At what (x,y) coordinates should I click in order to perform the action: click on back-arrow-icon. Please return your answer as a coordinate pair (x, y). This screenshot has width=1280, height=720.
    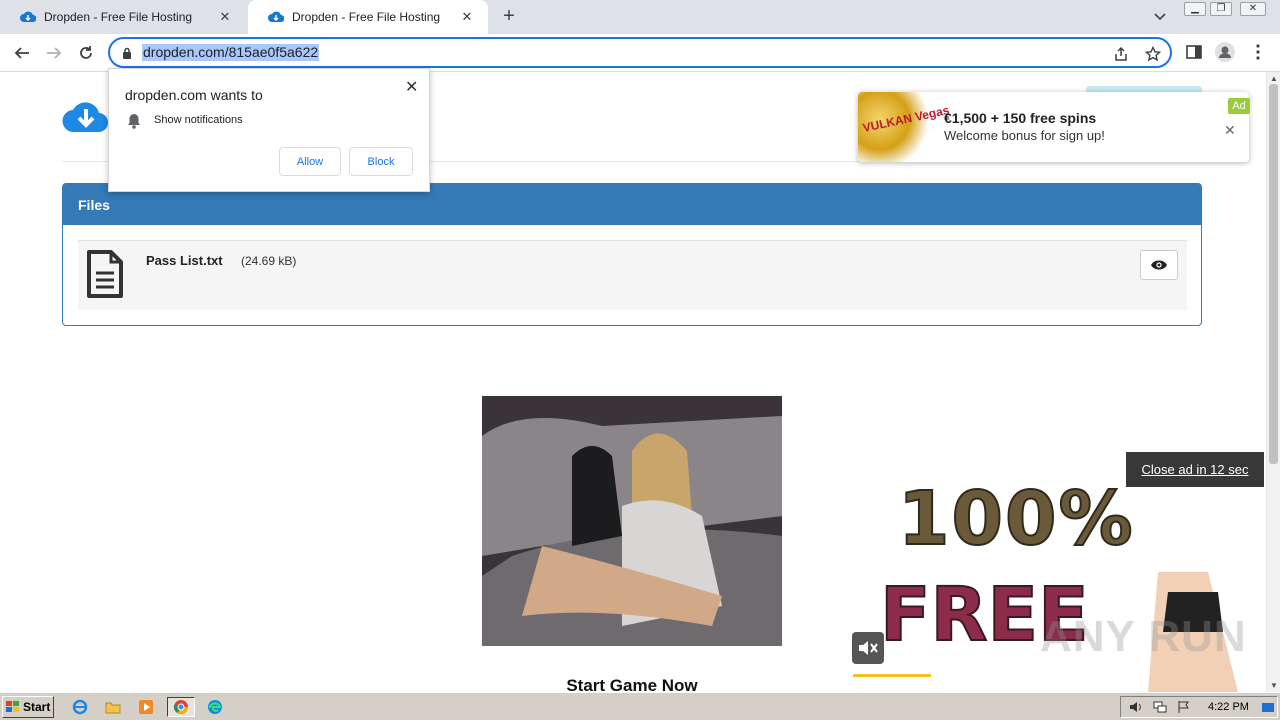
    Looking at the image, I should click on (22, 53).